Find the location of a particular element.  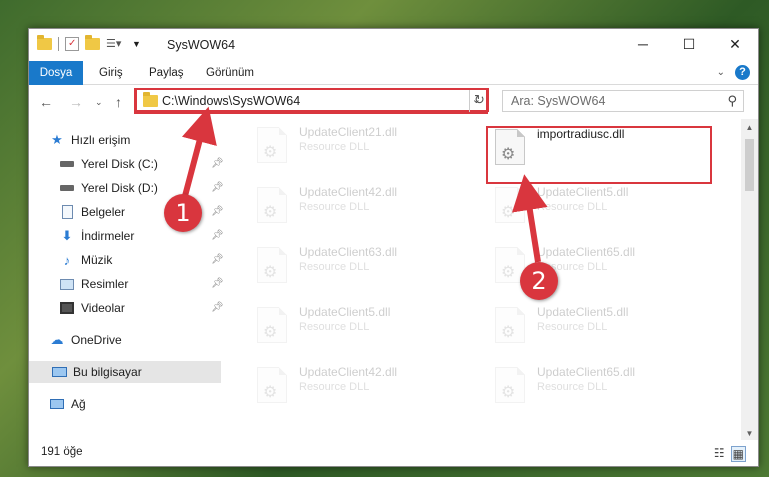

nav-item-videos: Videolar is located at coordinates (92, 308).